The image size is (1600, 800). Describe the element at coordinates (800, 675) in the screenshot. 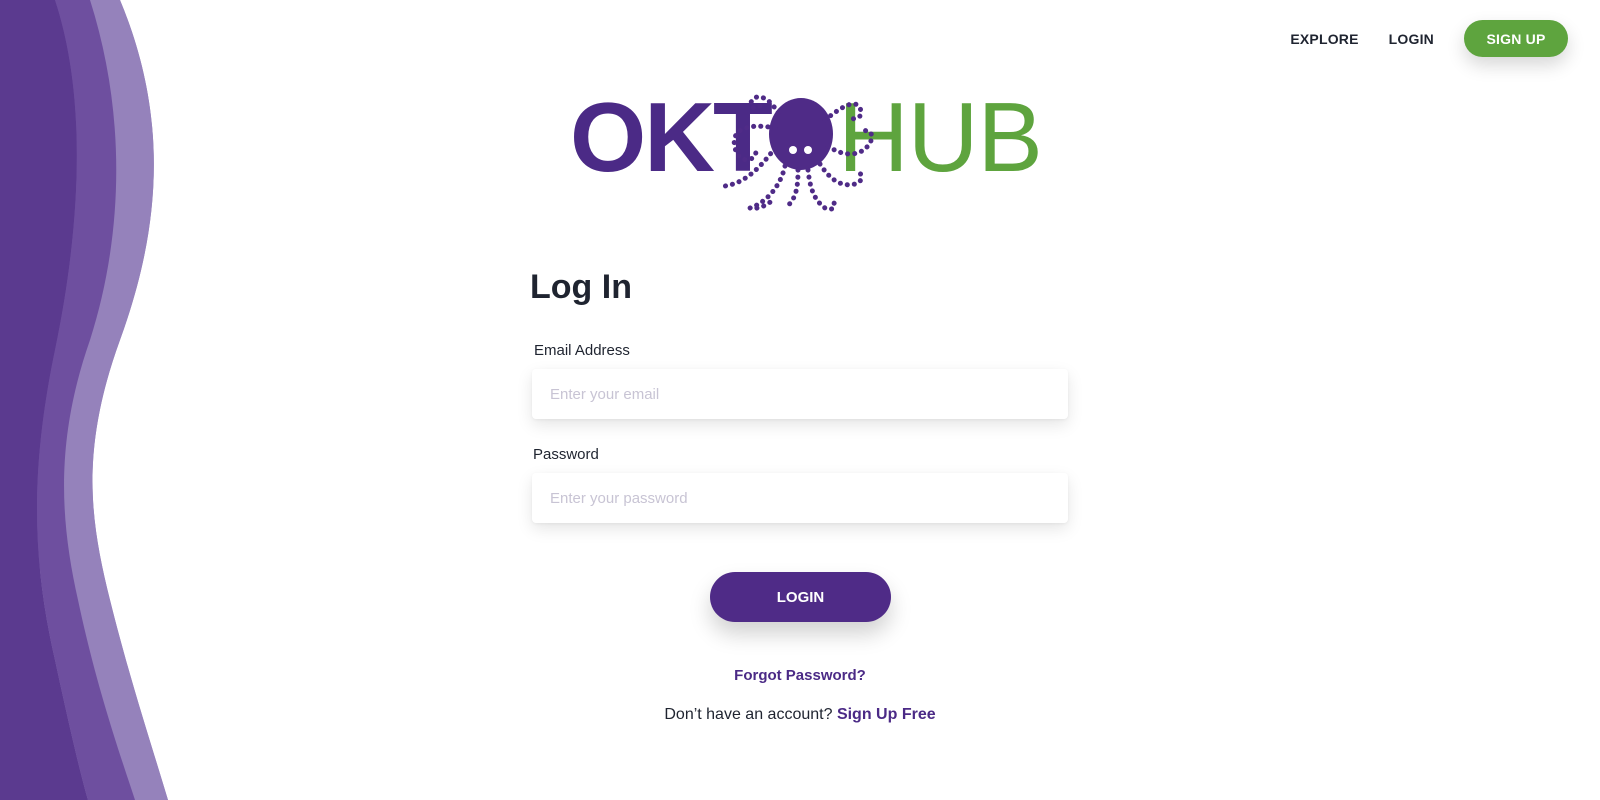

I see `forgot-password-link: Forgot Password?` at that location.